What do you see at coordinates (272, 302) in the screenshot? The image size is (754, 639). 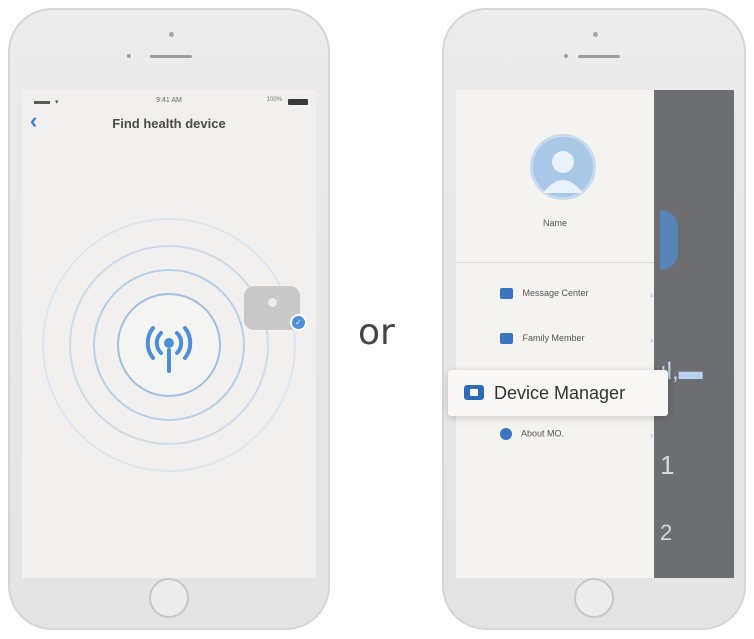 I see `device-sensor-dot` at bounding box center [272, 302].